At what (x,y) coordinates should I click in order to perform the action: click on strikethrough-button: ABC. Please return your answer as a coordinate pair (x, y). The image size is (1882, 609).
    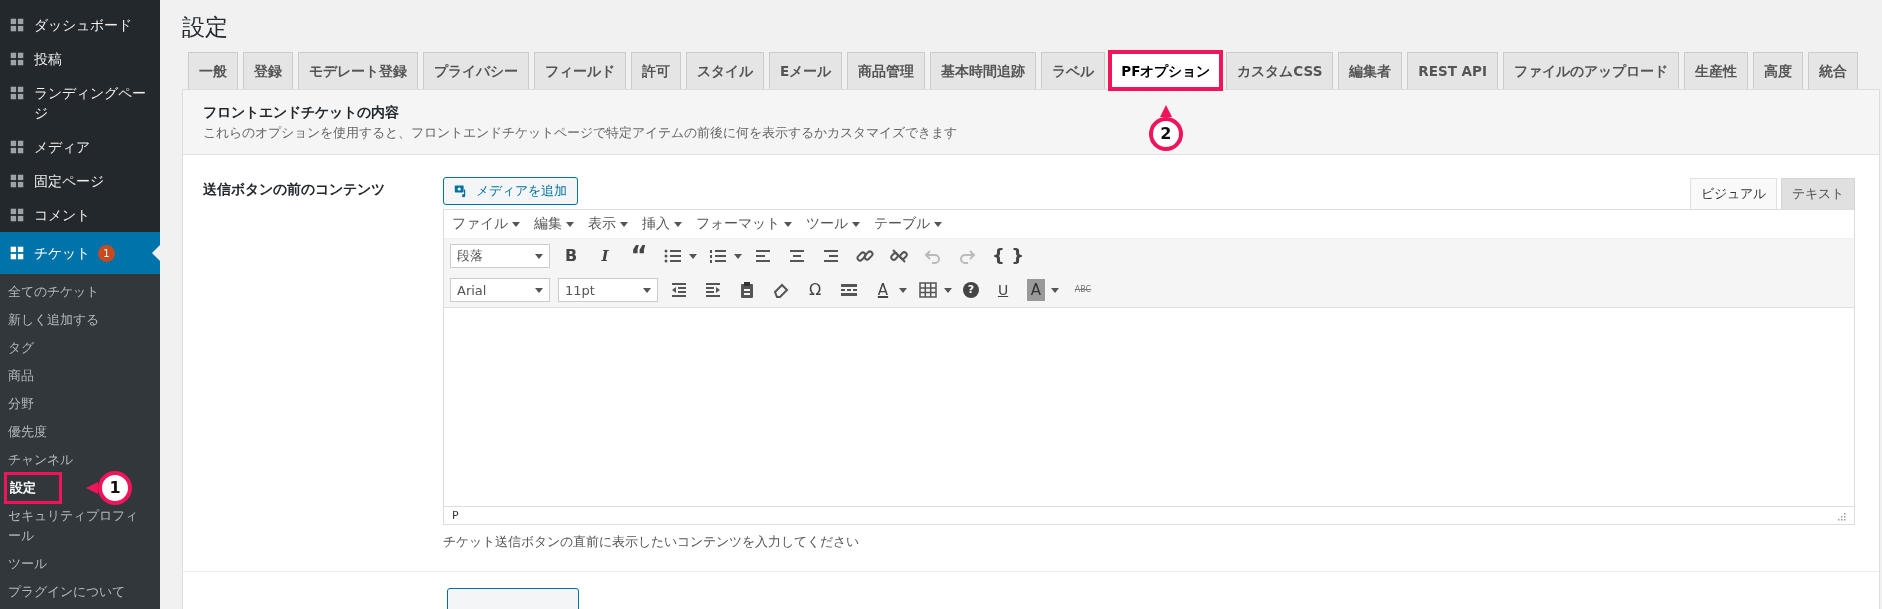
    Looking at the image, I should click on (1083, 290).